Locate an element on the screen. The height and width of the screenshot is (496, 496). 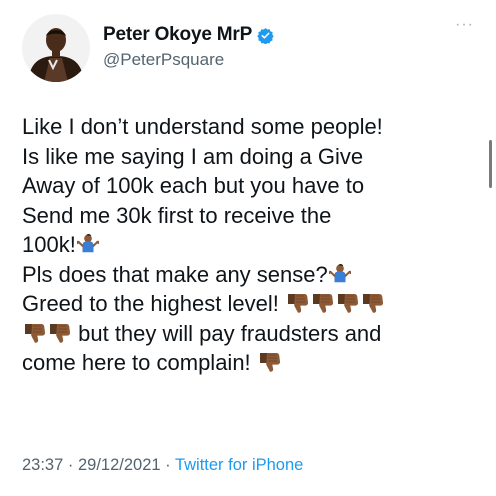
author-display-name: Peter Okoye MrP is located at coordinates (177, 35).